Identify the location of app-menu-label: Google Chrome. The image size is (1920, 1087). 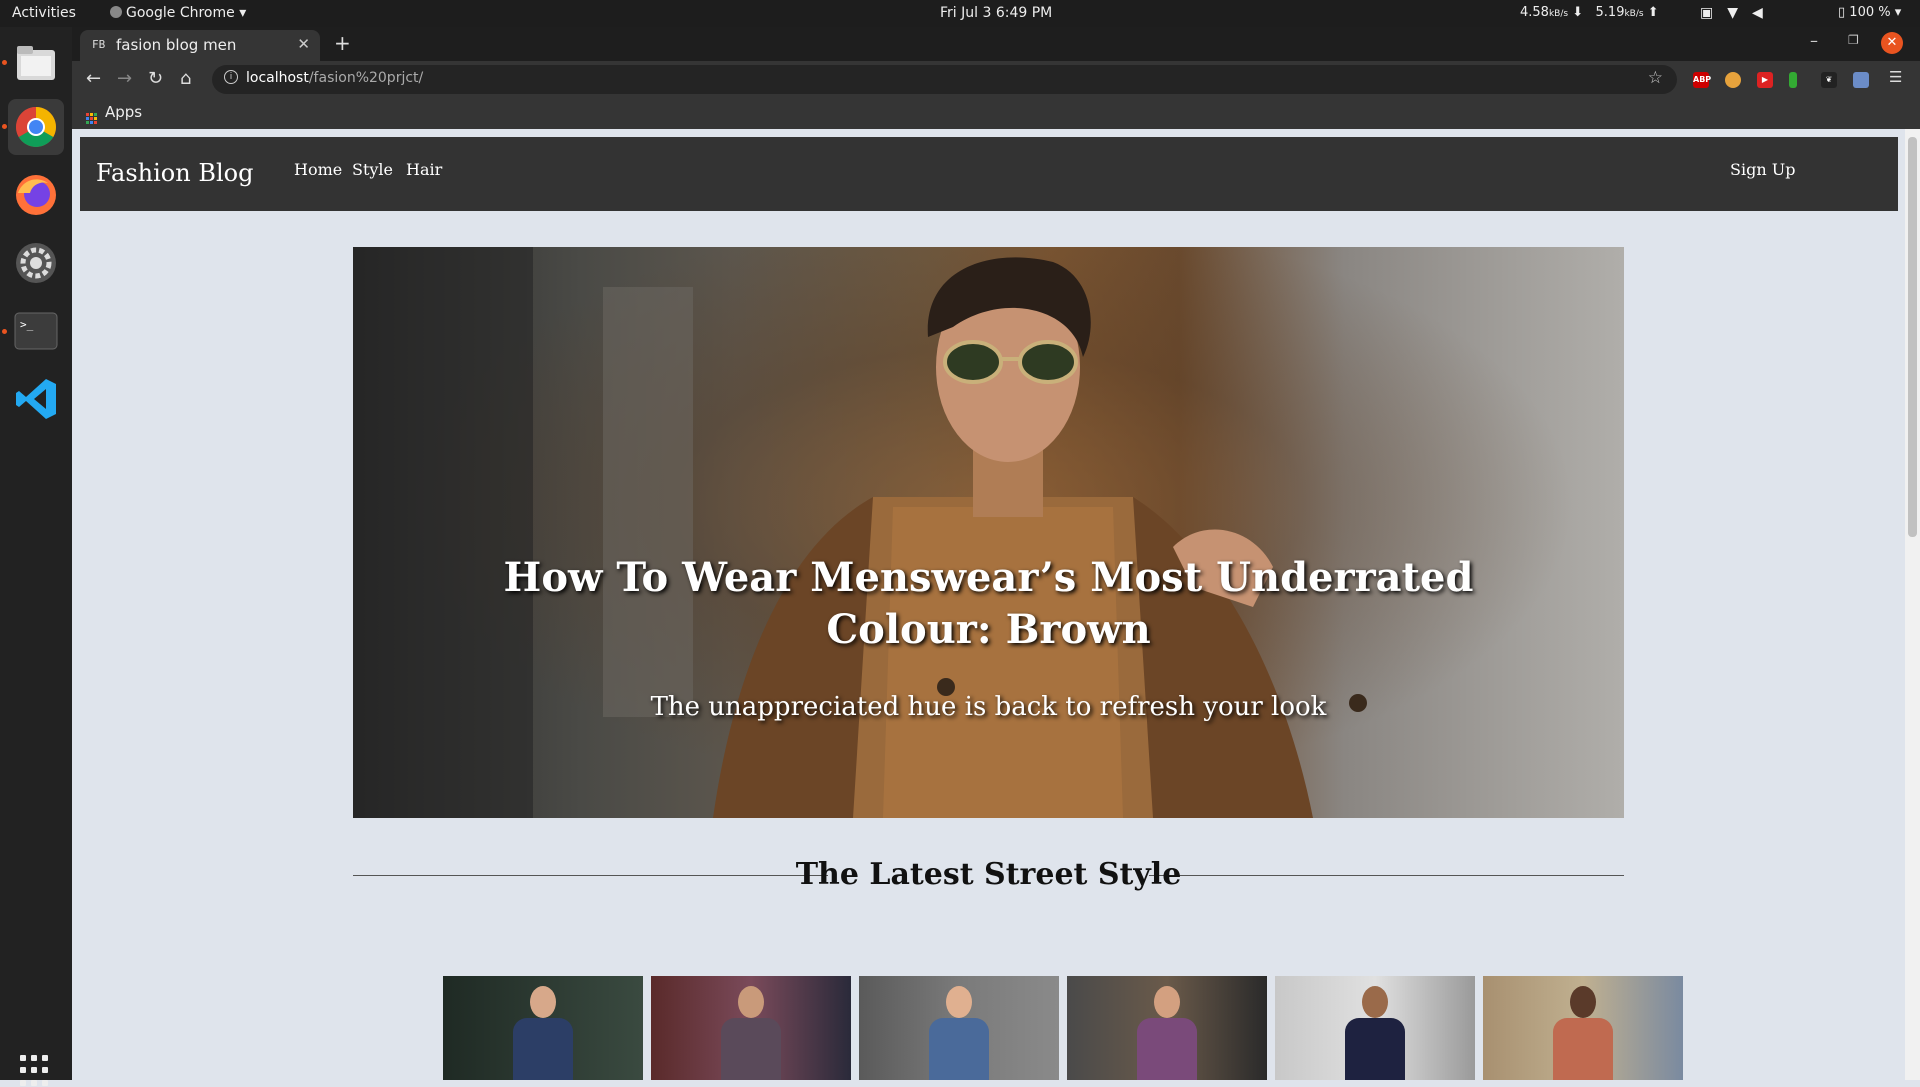
(180, 13).